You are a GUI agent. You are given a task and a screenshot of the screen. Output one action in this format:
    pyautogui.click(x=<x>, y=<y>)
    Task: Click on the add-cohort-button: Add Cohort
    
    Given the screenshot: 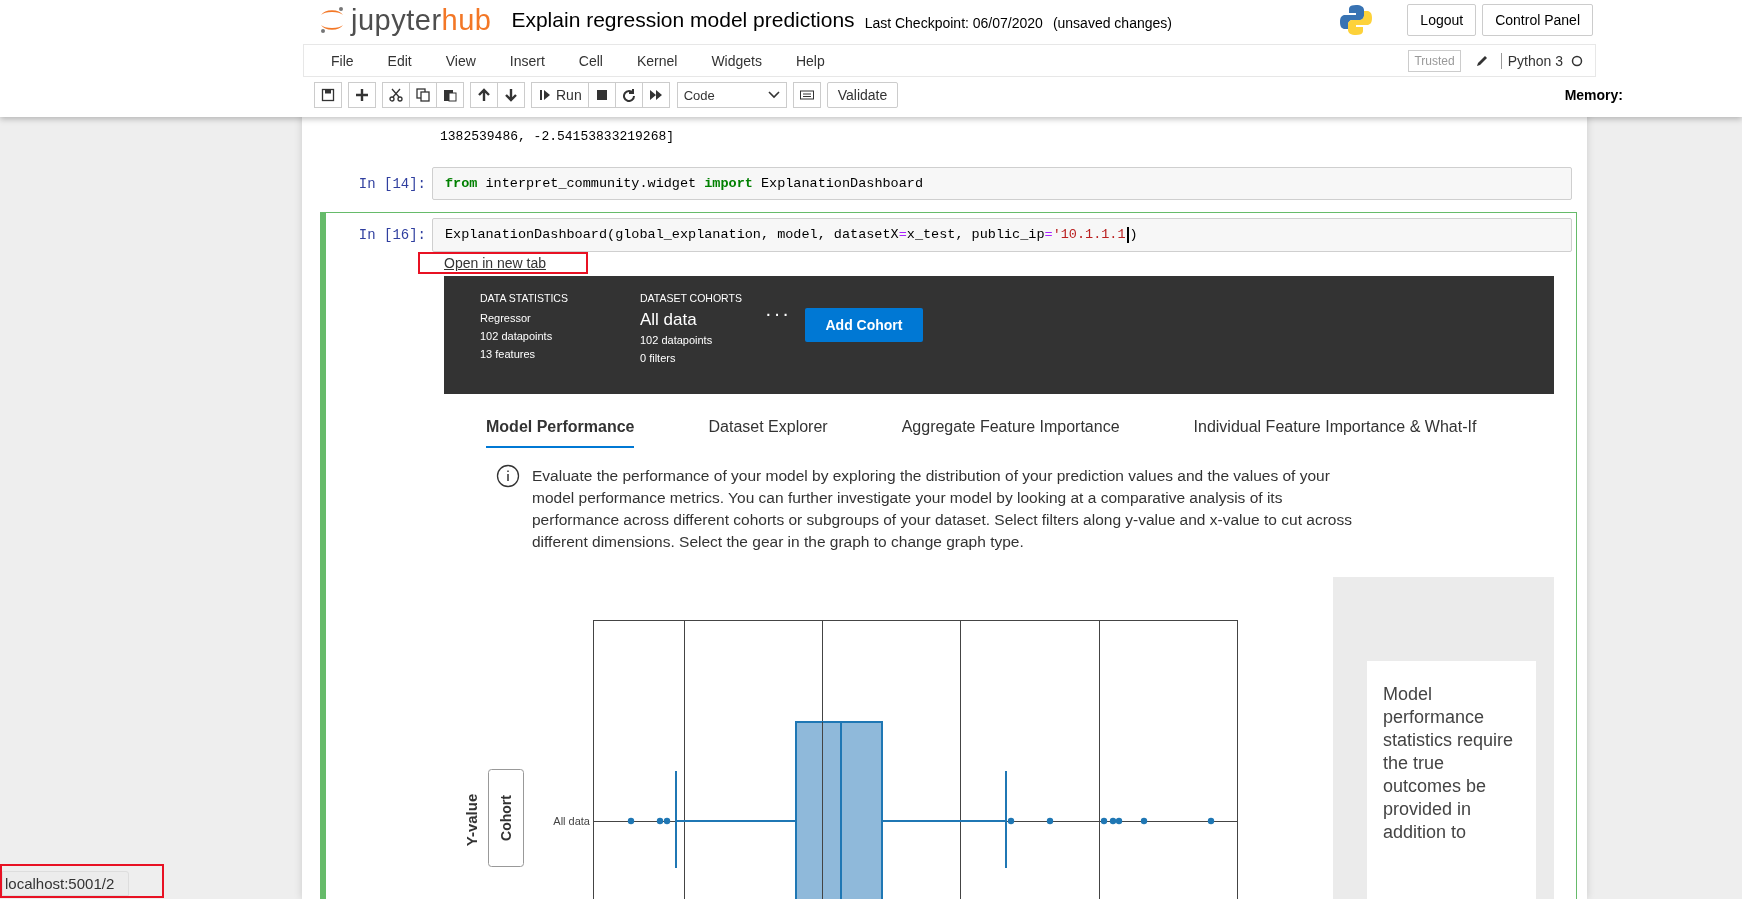 What is the action you would take?
    pyautogui.click(x=864, y=325)
    